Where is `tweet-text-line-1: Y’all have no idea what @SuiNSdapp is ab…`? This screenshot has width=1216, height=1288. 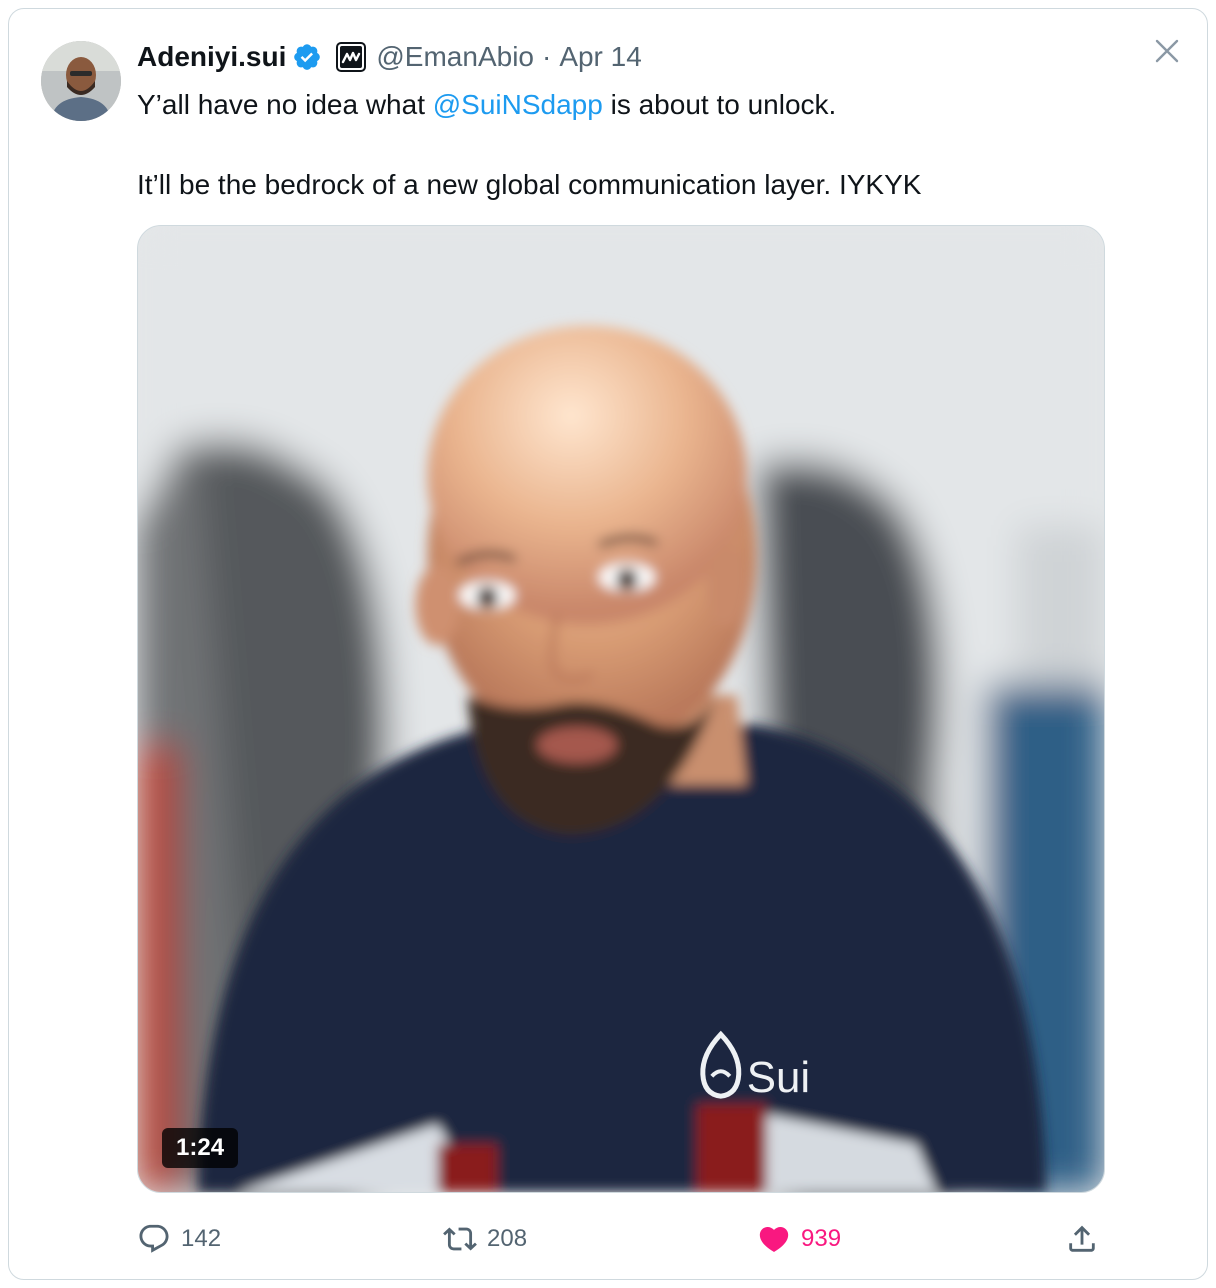 tweet-text-line-1: Y’all have no idea what @SuiNSdapp is ab… is located at coordinates (487, 104).